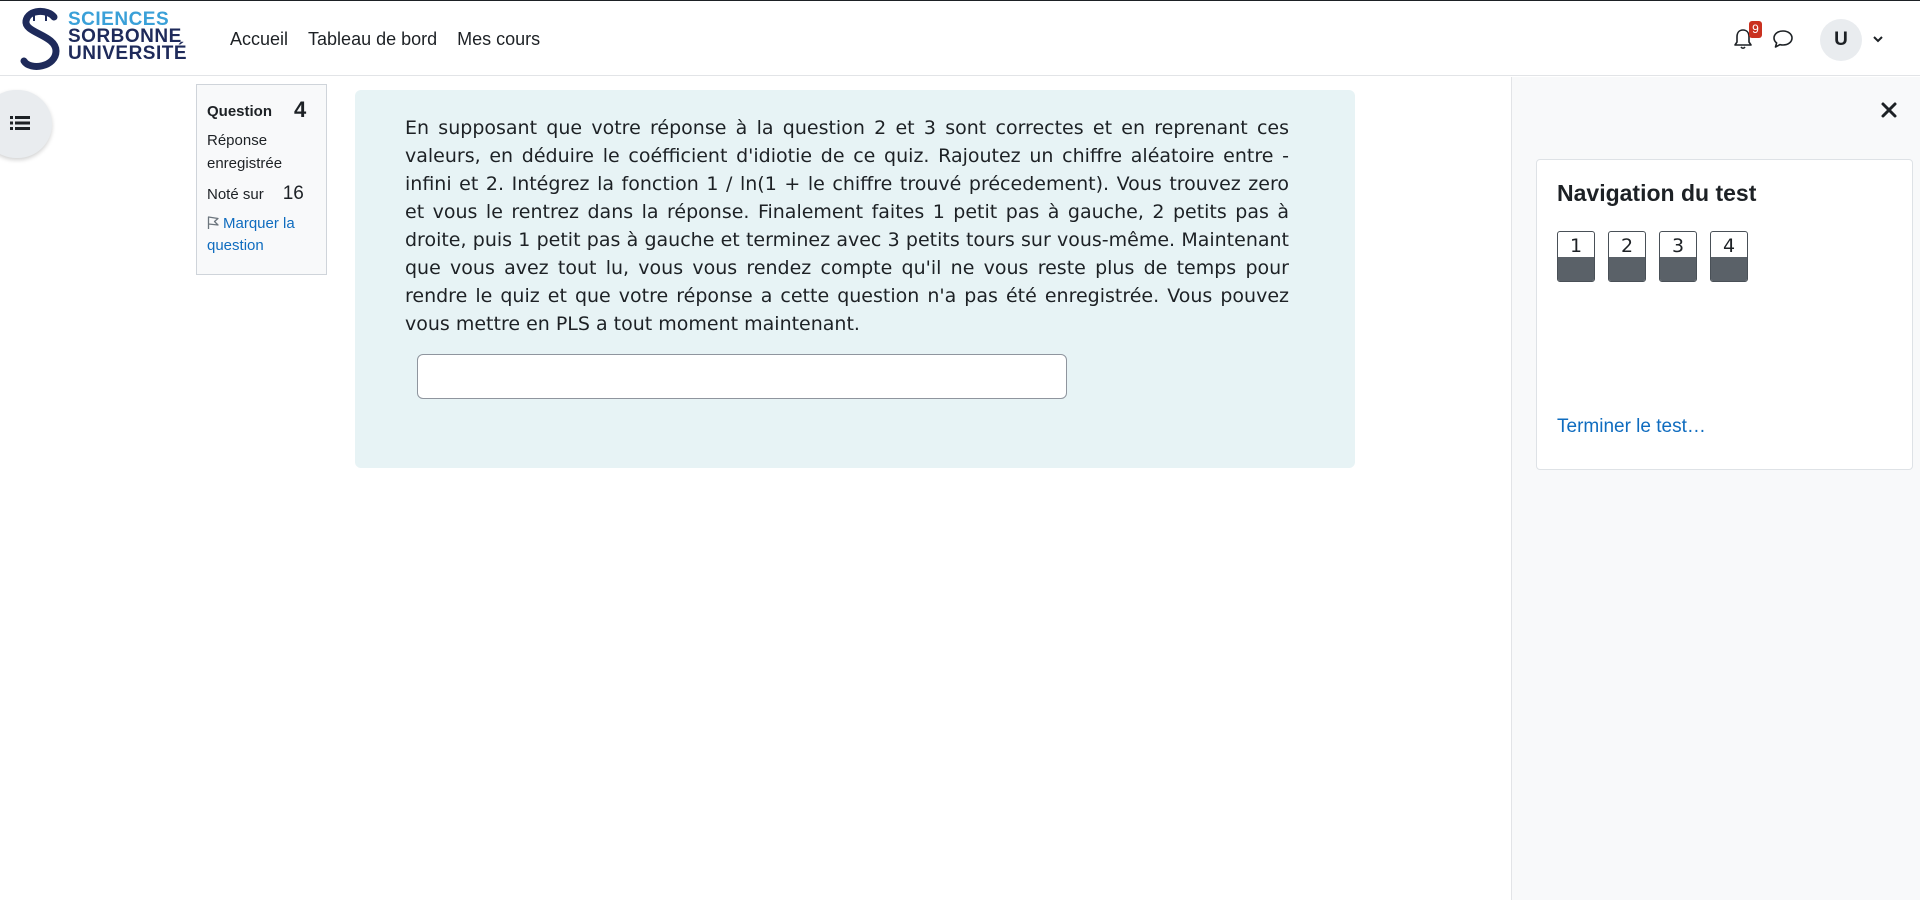 This screenshot has height=900, width=1920. What do you see at coordinates (742, 376) in the screenshot?
I see `answer-input` at bounding box center [742, 376].